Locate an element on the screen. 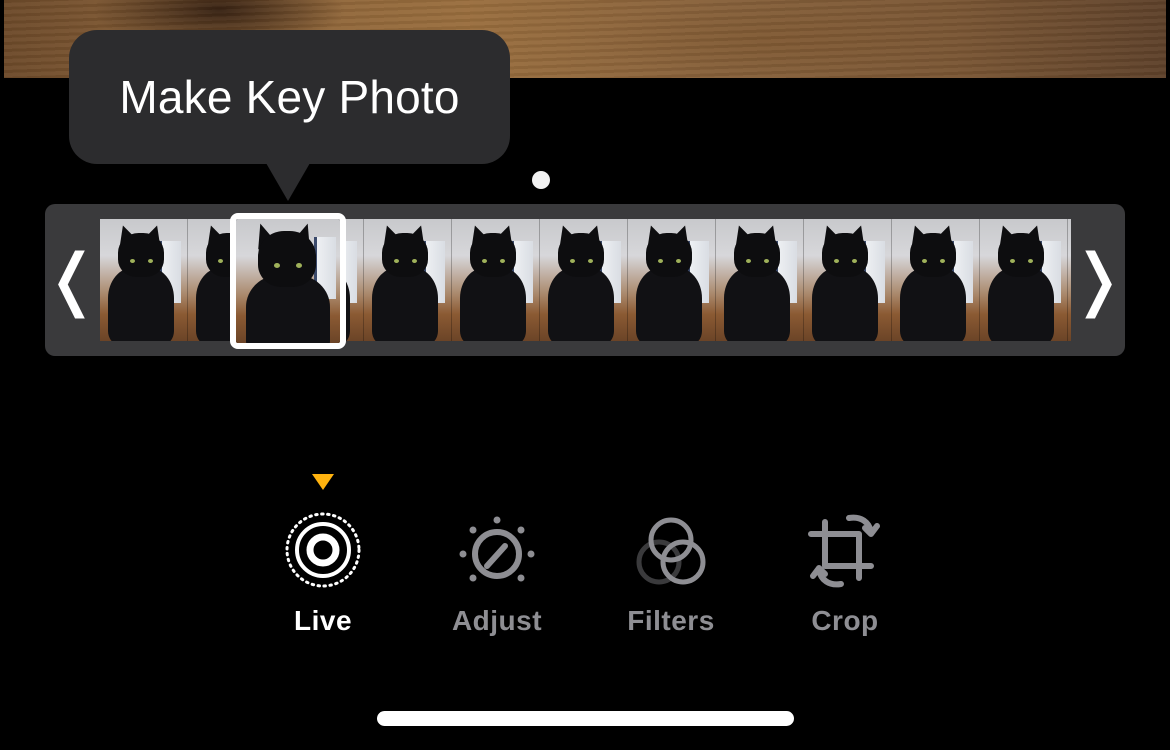  adjust-dial-icon is located at coordinates (497, 552).